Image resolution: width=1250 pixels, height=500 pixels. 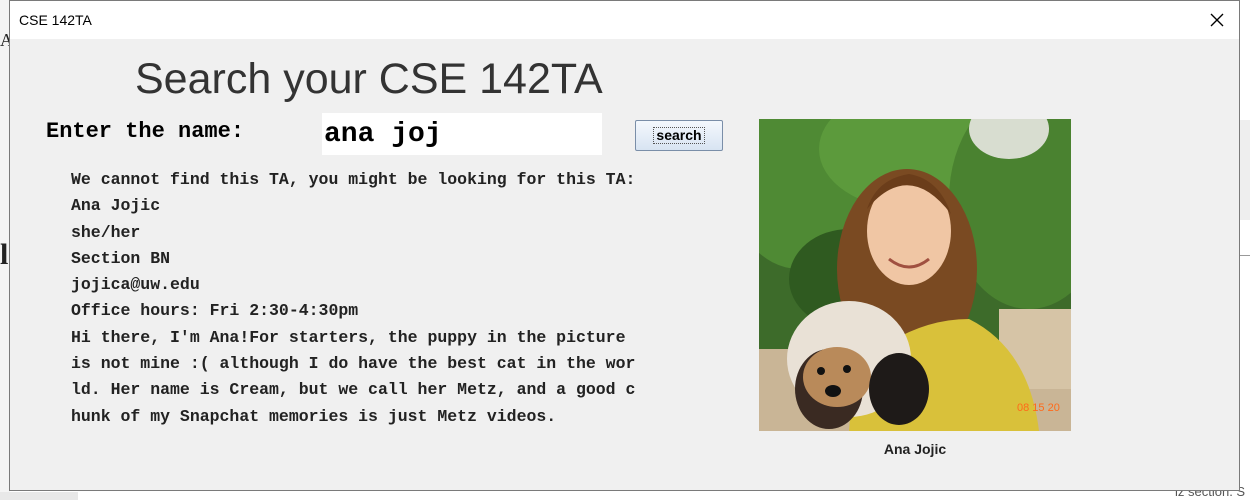 I want to click on background-window-right, so click(x=1245, y=250).